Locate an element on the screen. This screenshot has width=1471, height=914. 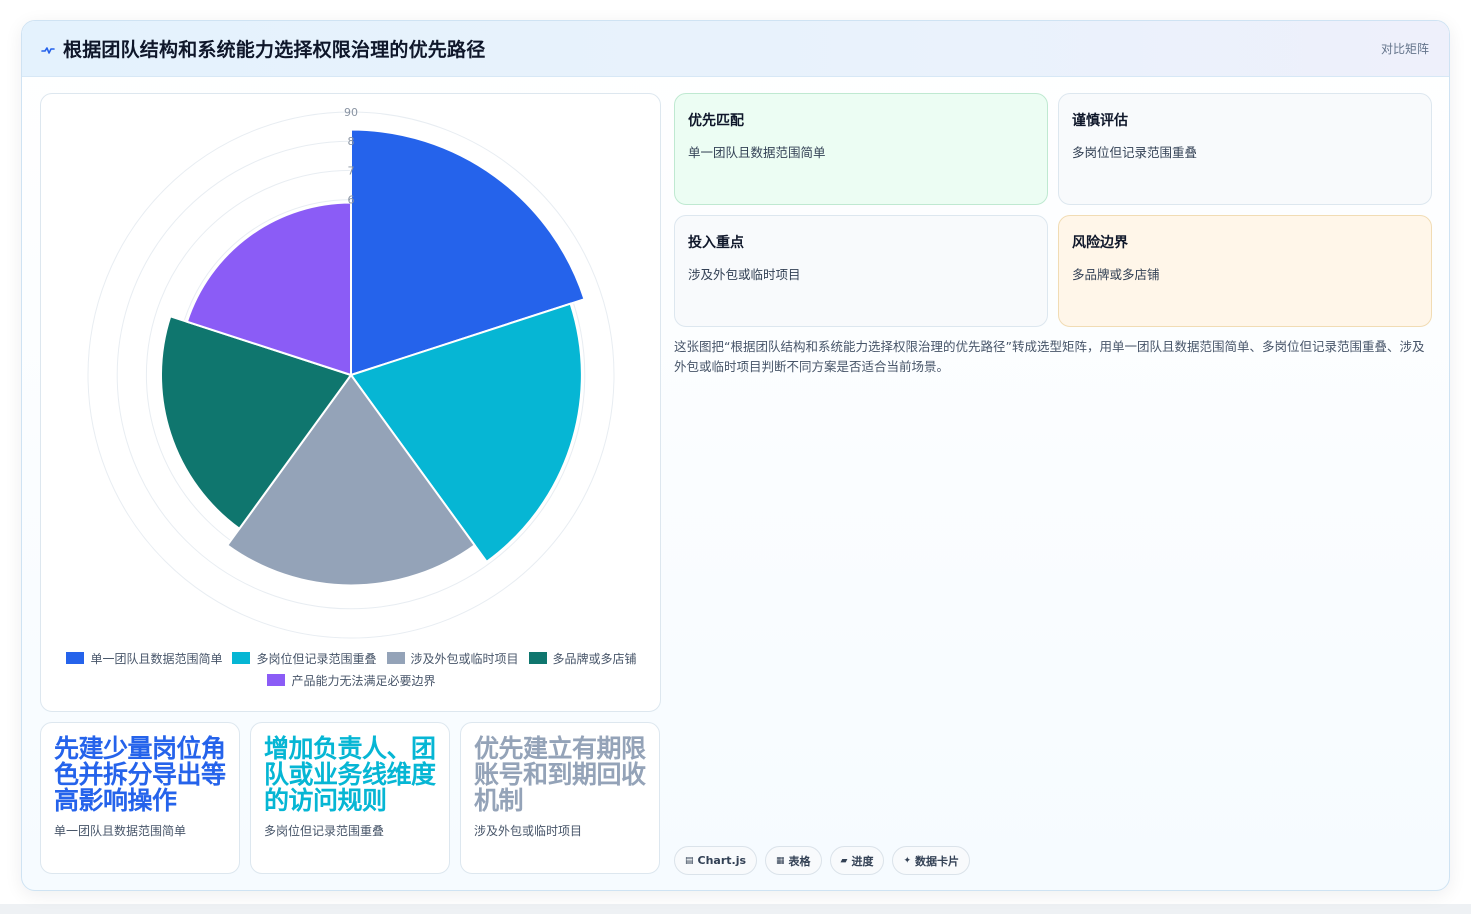
table-icon: ▦ is located at coordinates (780, 860).